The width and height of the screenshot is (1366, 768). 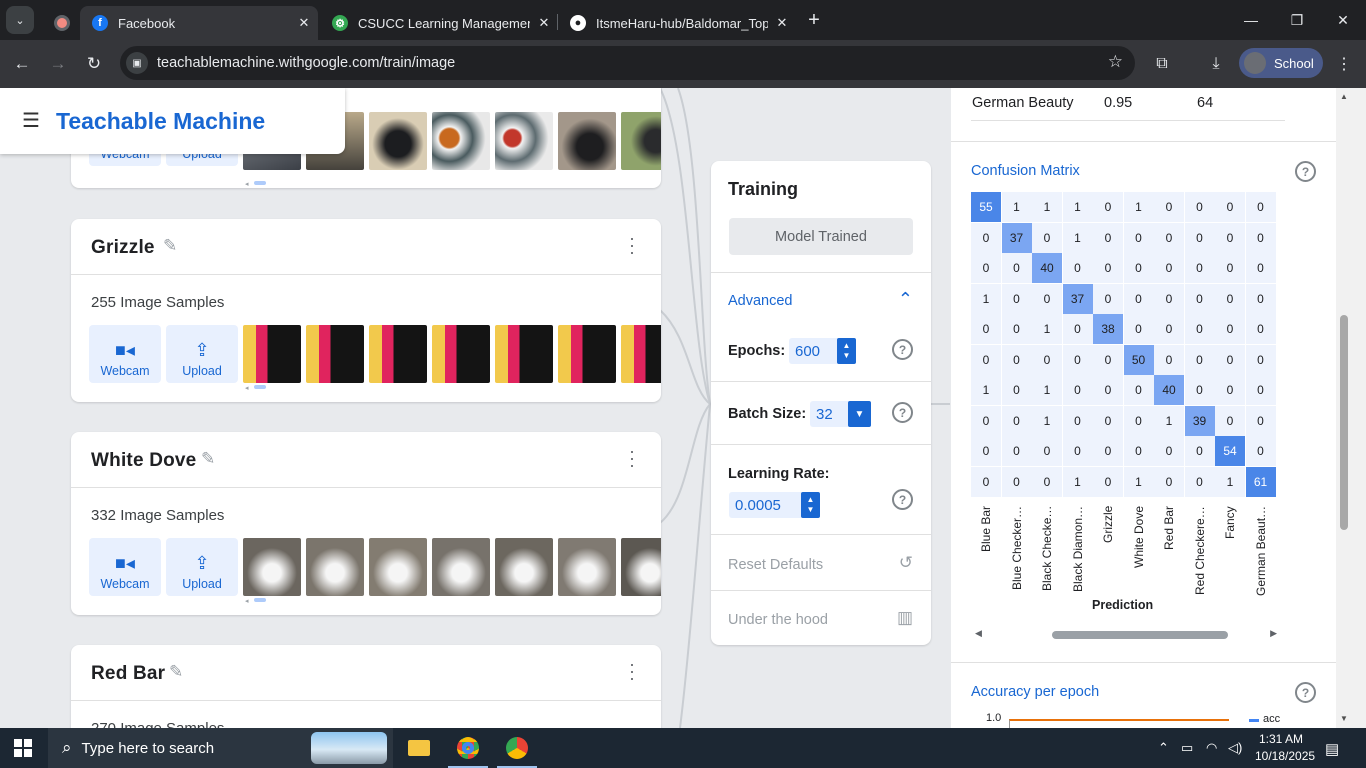 I want to click on app-logo: Teachable Machine, so click(x=160, y=121).